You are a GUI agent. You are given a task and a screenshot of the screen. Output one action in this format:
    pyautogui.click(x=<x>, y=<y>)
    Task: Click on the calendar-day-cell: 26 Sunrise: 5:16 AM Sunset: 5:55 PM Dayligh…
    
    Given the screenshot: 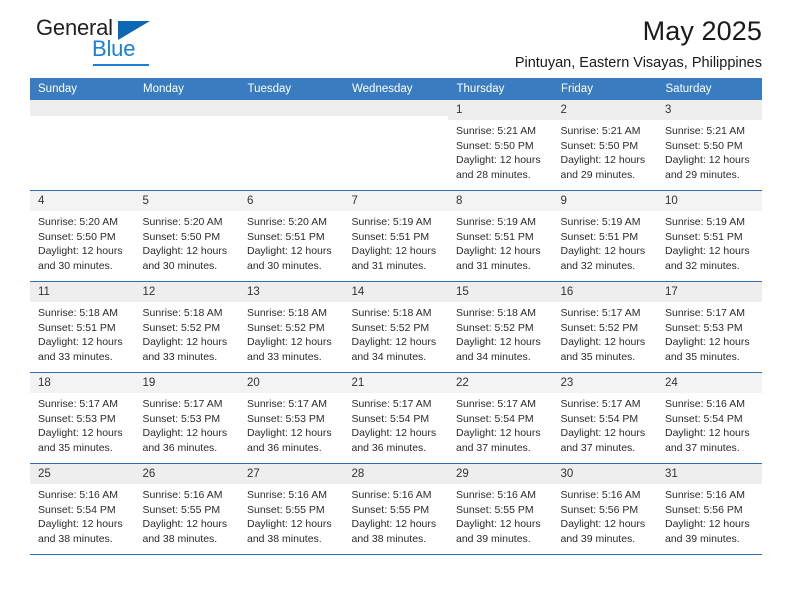 What is the action you would take?
    pyautogui.click(x=186, y=509)
    